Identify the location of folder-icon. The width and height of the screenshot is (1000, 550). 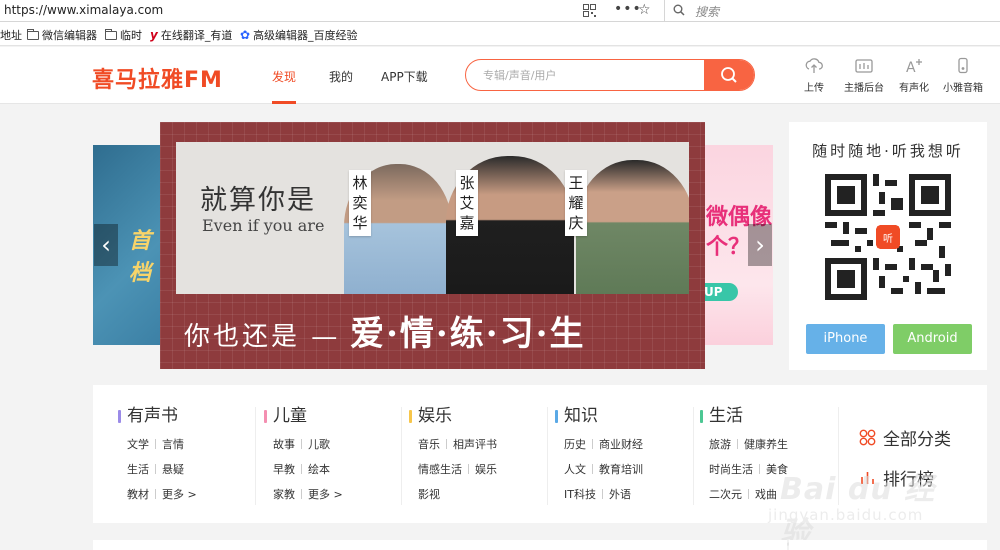
(111, 34).